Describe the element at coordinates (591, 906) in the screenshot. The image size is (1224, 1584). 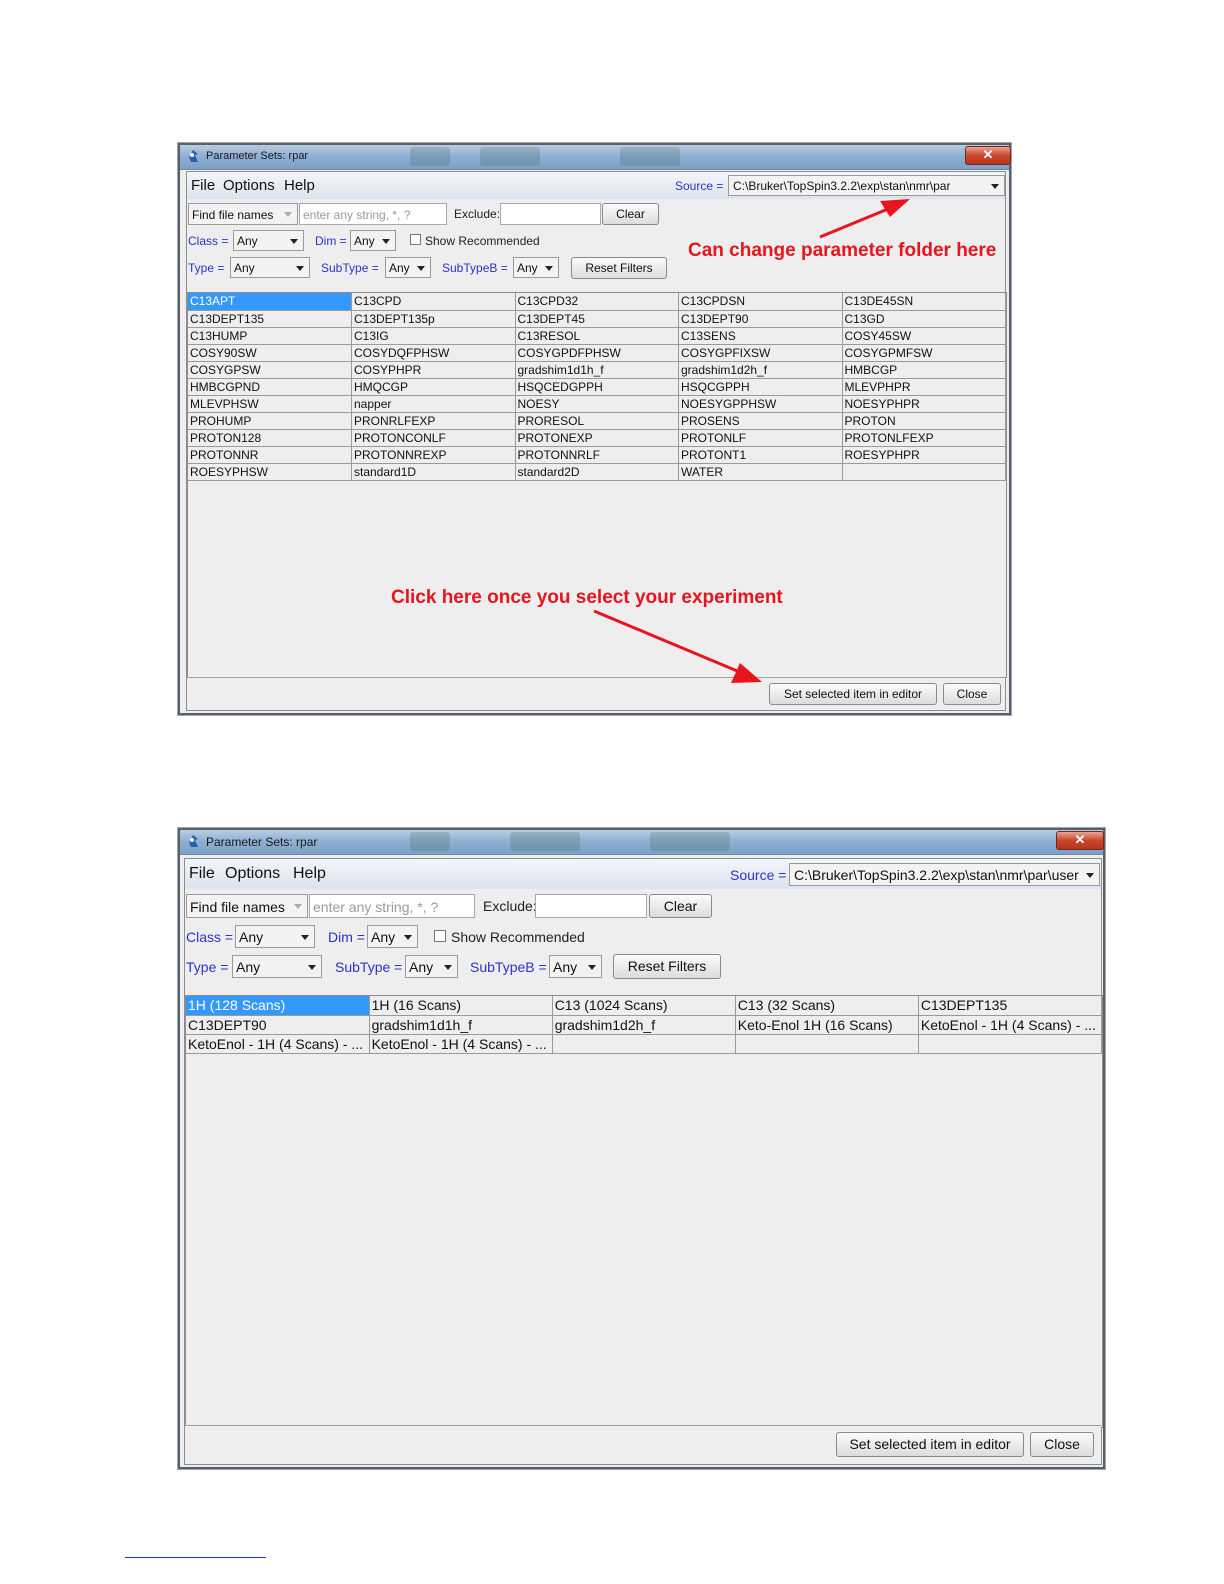
I see `exclude-input` at that location.